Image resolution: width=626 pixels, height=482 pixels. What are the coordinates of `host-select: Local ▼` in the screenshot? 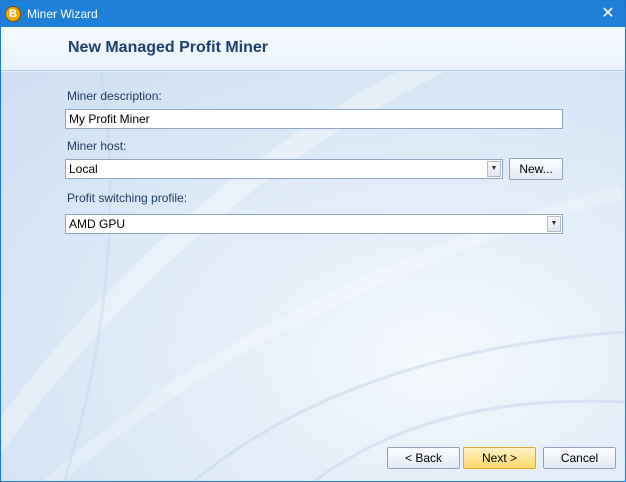 It's located at (284, 169).